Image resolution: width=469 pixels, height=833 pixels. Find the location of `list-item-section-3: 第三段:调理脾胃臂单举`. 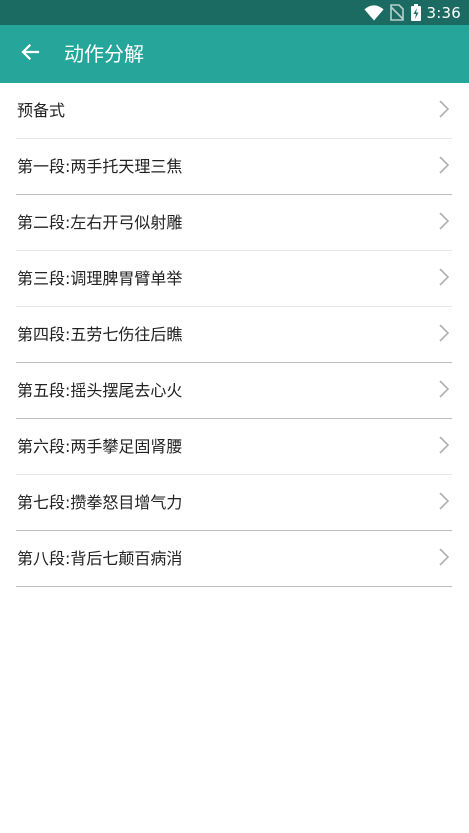

list-item-section-3: 第三段:调理脾胃臂单举 is located at coordinates (234, 279).